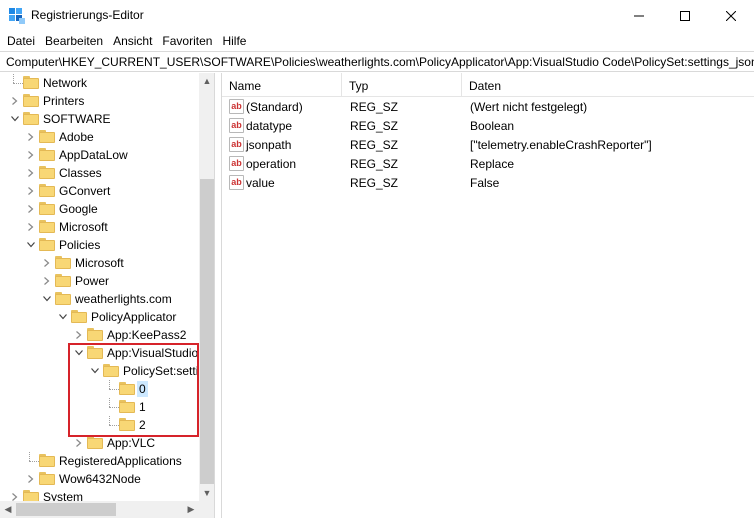 Image resolution: width=754 pixels, height=518 pixels. What do you see at coordinates (608, 85) in the screenshot?
I see `column-header-data: Daten` at bounding box center [608, 85].